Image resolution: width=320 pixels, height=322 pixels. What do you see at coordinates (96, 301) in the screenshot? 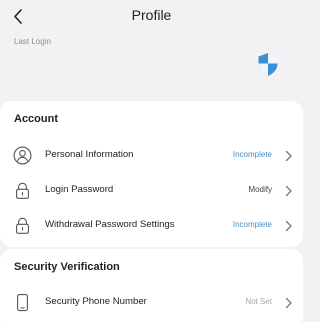
I see `row-label: Security Phone Number` at bounding box center [96, 301].